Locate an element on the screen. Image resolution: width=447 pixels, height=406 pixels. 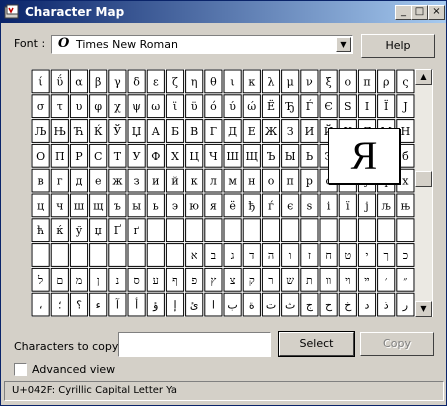
char-cell: з is located at coordinates (136, 180).